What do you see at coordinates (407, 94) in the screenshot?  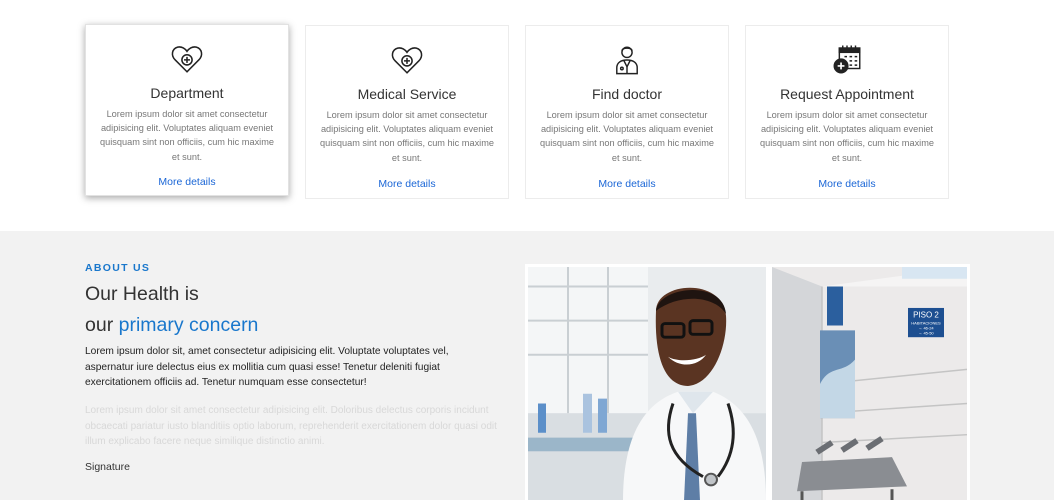 I see `card-title: Medical Service` at bounding box center [407, 94].